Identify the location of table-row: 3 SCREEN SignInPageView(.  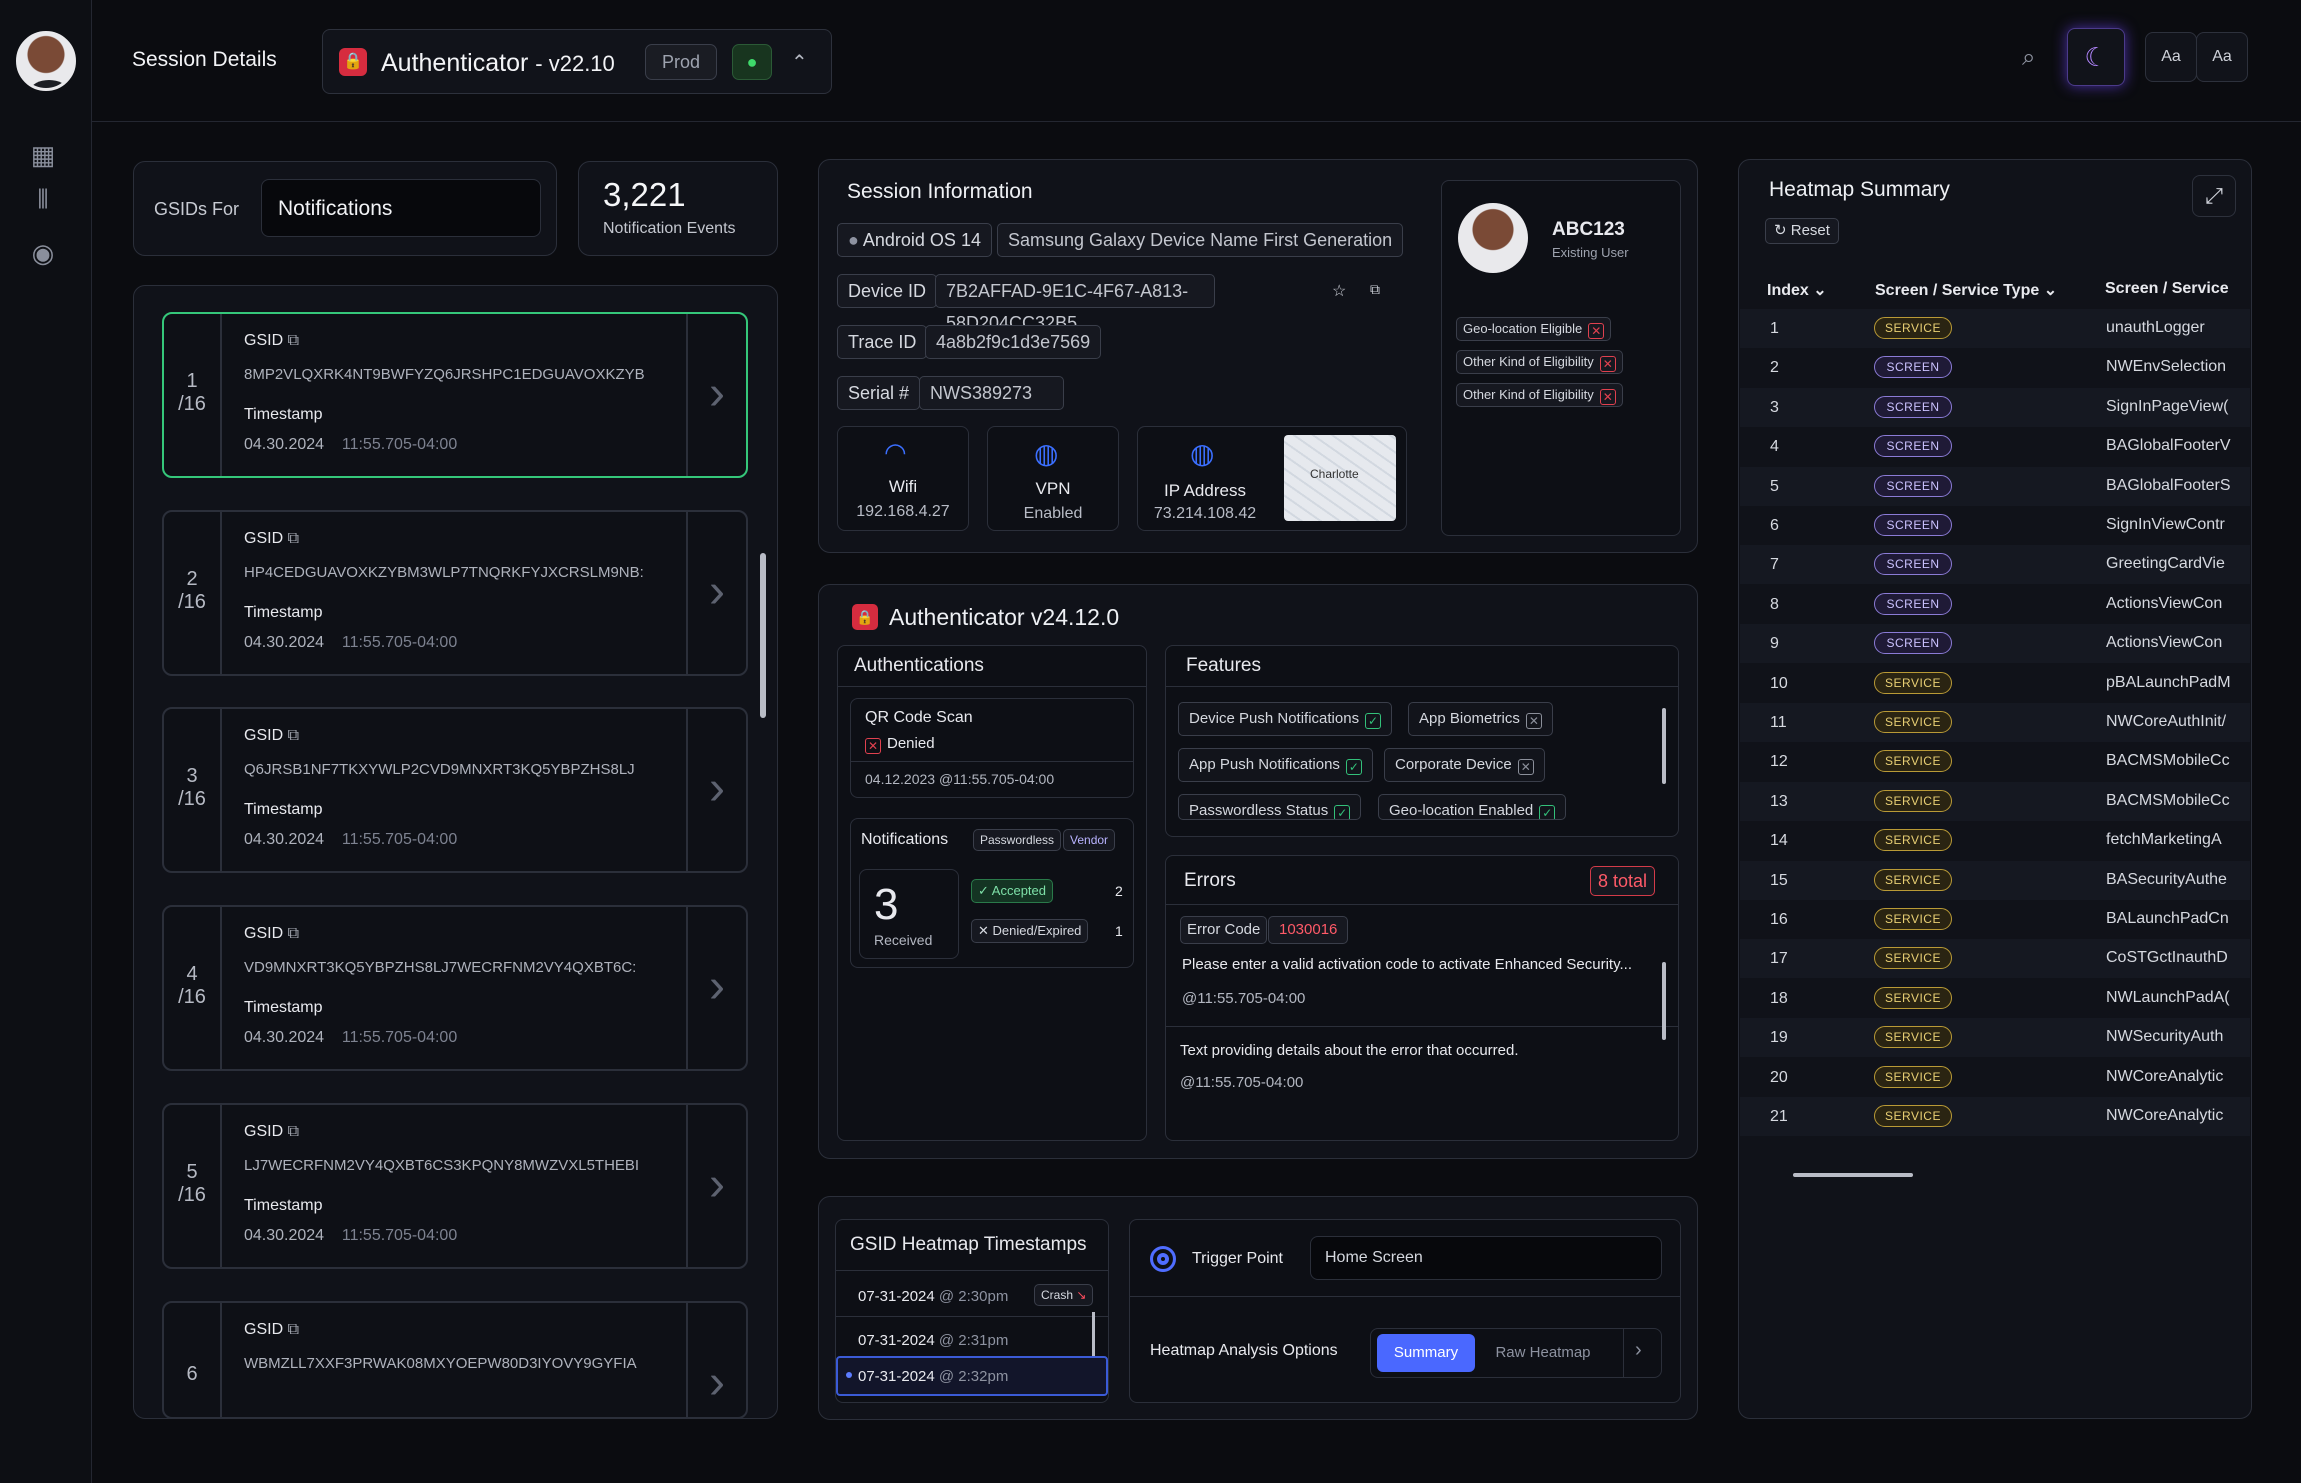
(1995, 407).